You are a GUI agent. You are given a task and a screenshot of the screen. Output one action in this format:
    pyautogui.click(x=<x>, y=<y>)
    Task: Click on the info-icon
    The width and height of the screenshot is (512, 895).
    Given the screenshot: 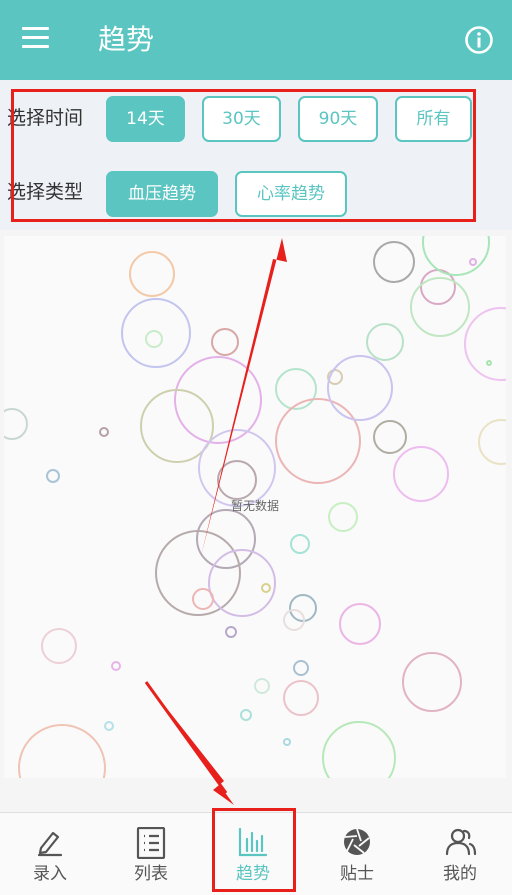 What is the action you would take?
    pyautogui.click(x=479, y=40)
    